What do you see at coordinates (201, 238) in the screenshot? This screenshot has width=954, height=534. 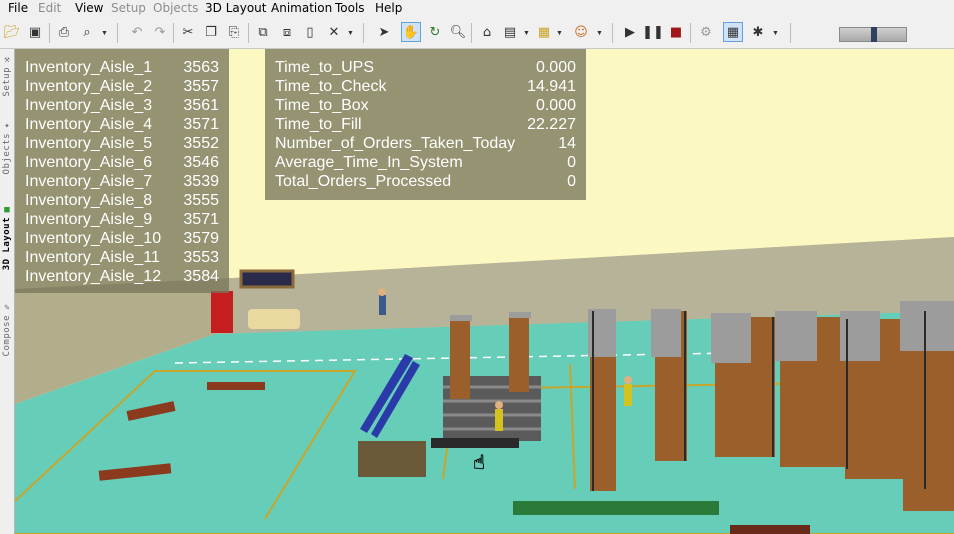 I see `inventory-row-value: 3579` at bounding box center [201, 238].